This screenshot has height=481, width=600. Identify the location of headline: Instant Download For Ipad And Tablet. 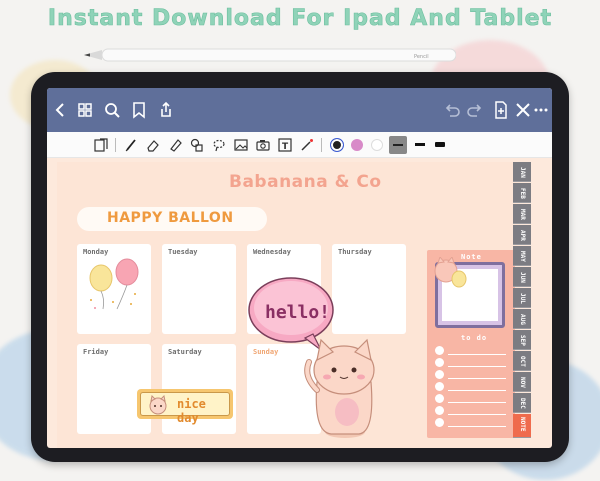
(300, 19).